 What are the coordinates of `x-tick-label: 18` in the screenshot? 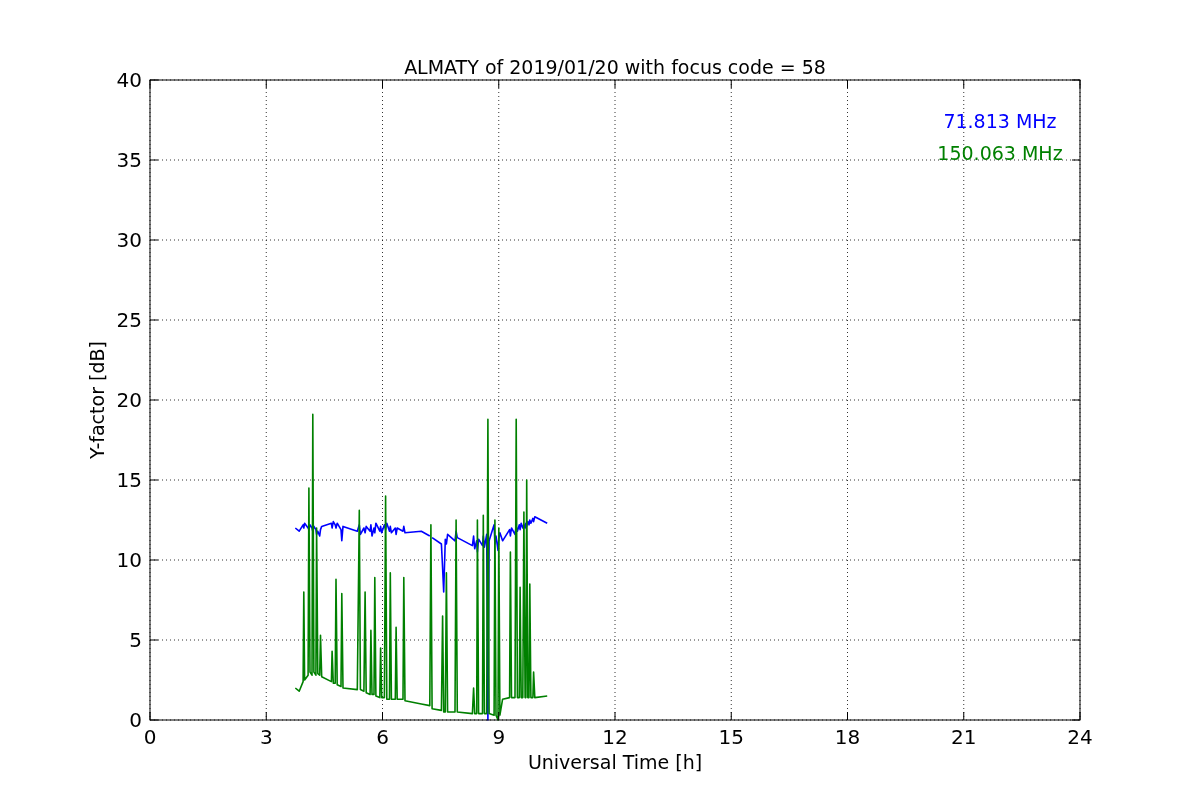 It's located at (847, 737).